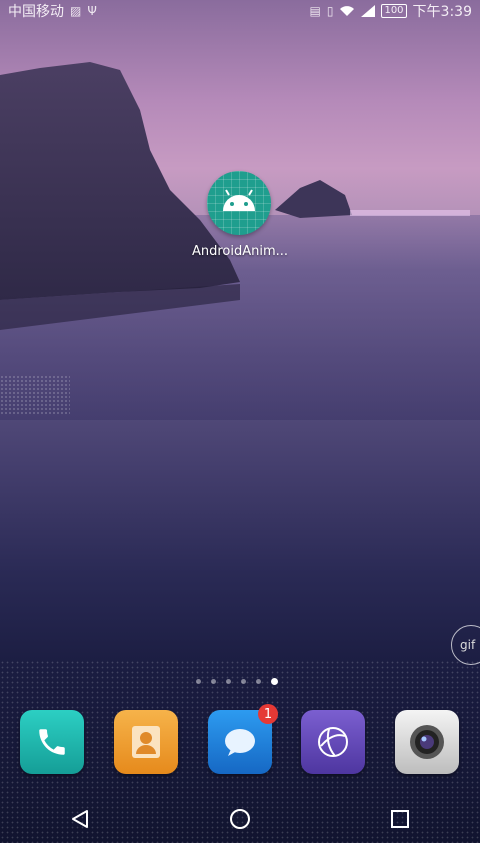  I want to click on globe-icon, so click(333, 742).